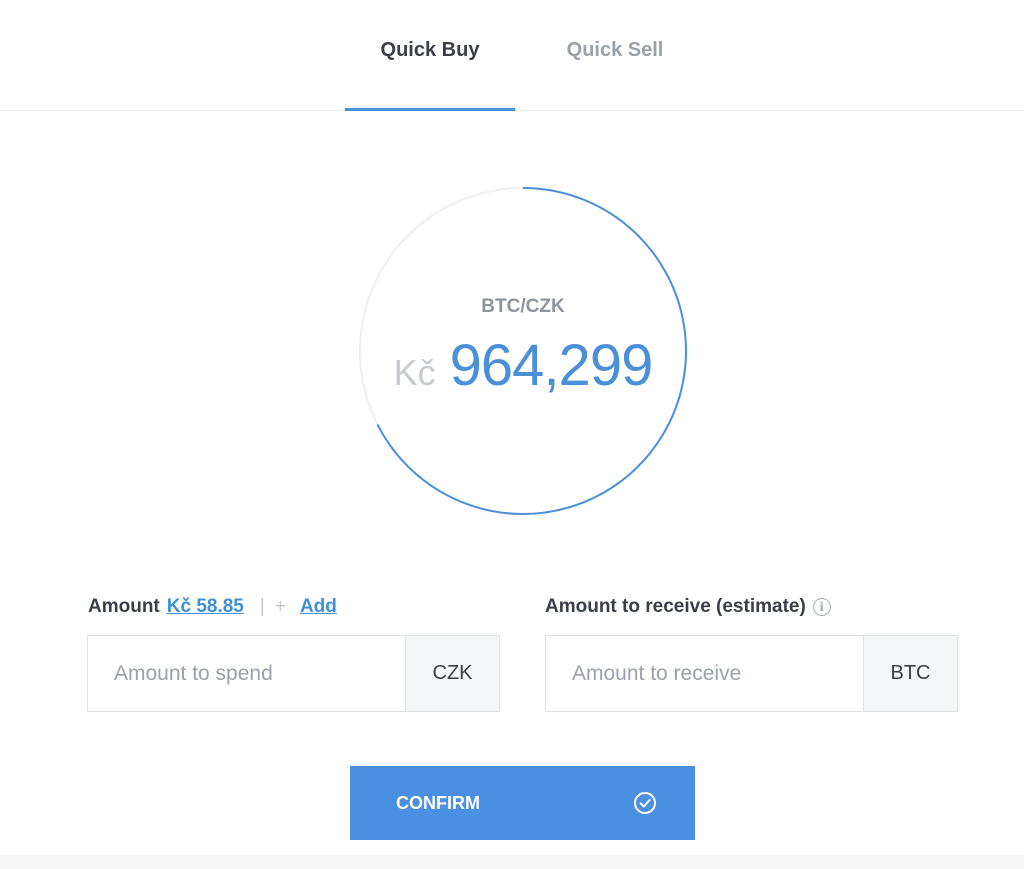 Image resolution: width=1024 pixels, height=869 pixels. Describe the element at coordinates (615, 49) in the screenshot. I see `tab-quick-sell-label: Quick Sell` at that location.